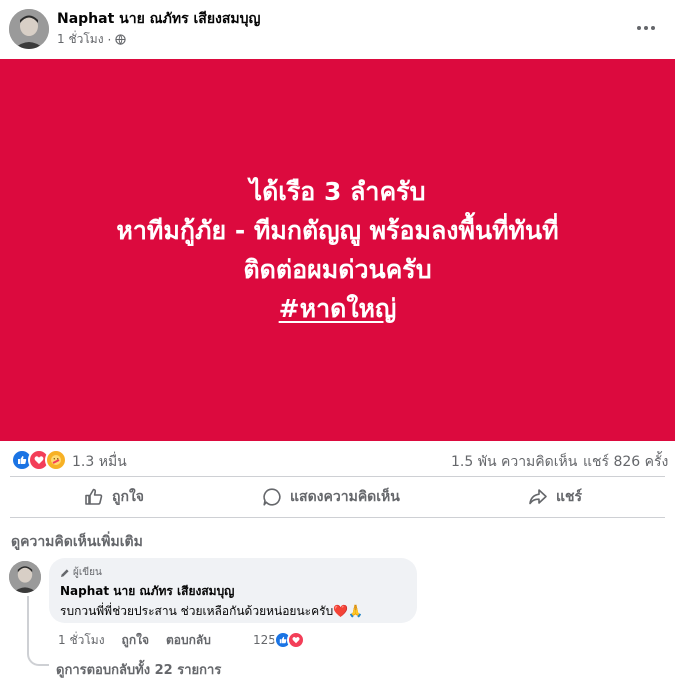 The width and height of the screenshot is (675, 682). I want to click on pencil-icon, so click(65, 572).